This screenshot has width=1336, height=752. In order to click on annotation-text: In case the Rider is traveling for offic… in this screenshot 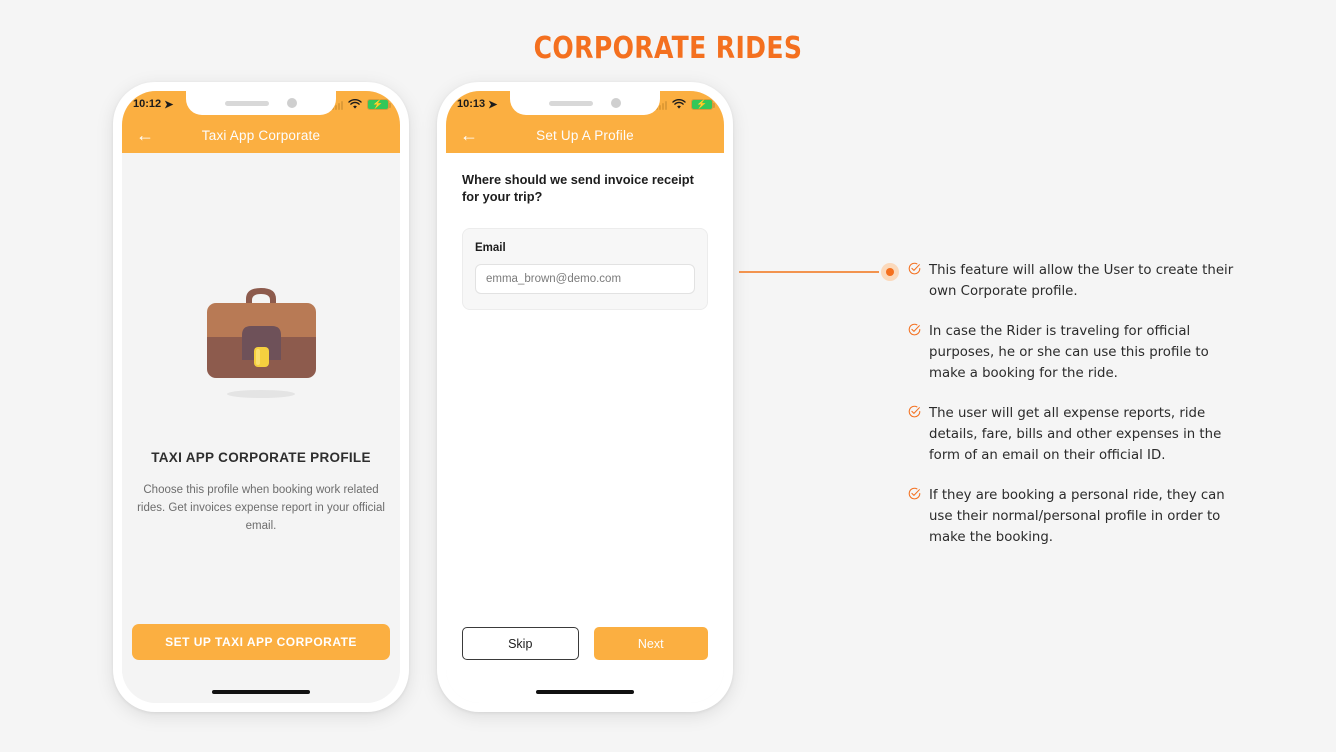, I will do `click(1069, 352)`.